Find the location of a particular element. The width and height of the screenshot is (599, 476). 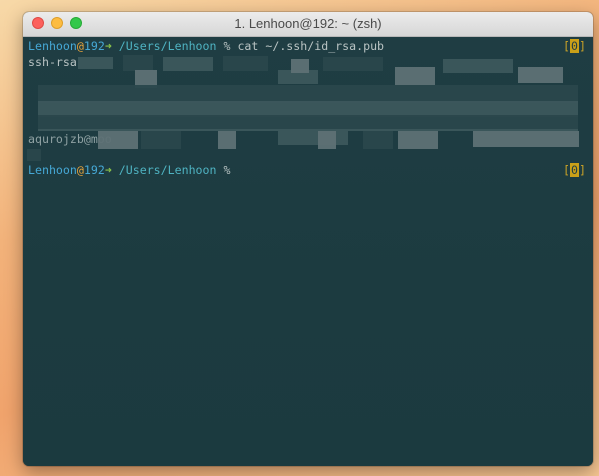

command-text: cat ~/.ssh/id_rsa.pub is located at coordinates (307, 46).